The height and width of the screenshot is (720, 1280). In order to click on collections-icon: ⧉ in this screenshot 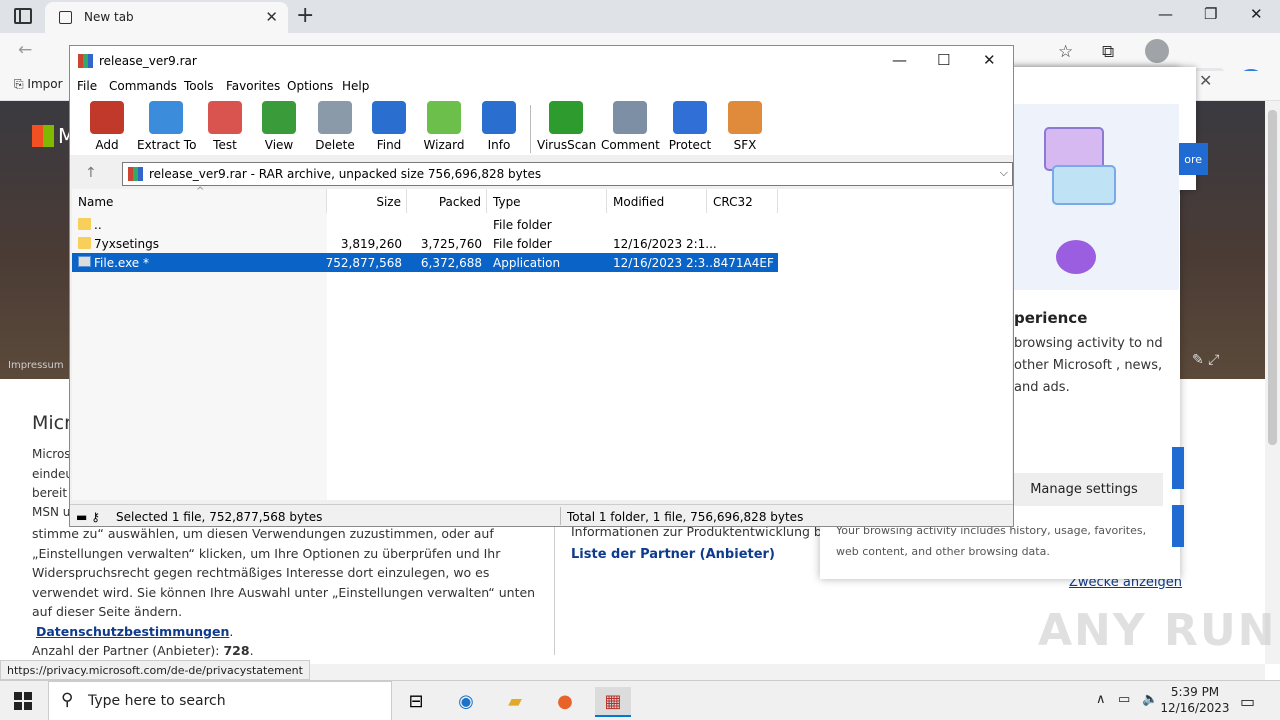, I will do `click(1108, 52)`.